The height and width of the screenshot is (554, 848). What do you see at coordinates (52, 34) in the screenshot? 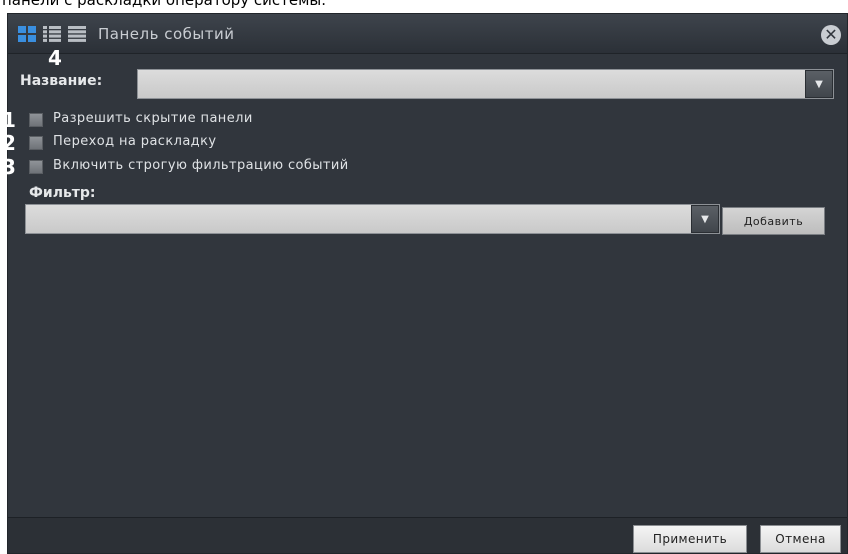
I see `detail-list-view-icon` at bounding box center [52, 34].